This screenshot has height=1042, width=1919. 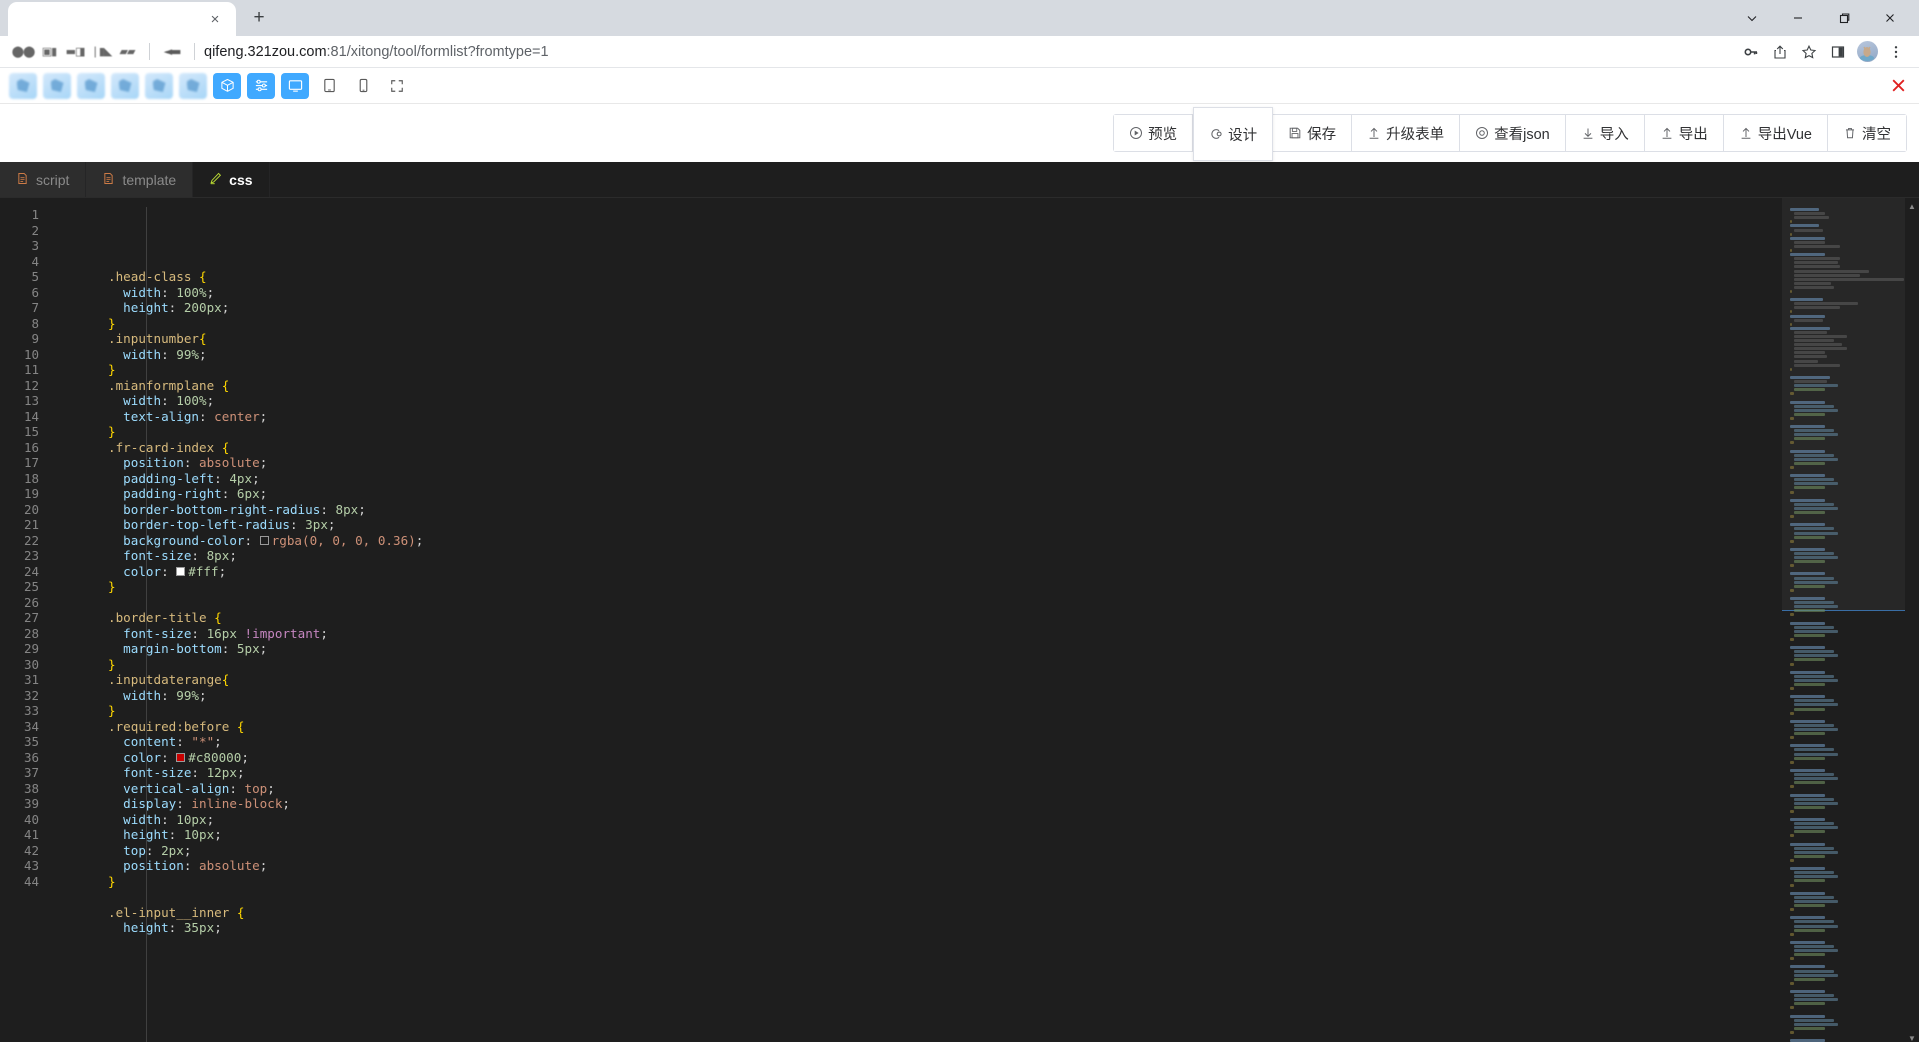 What do you see at coordinates (996, 277) in the screenshot?
I see `code-line: .head-class {` at bounding box center [996, 277].